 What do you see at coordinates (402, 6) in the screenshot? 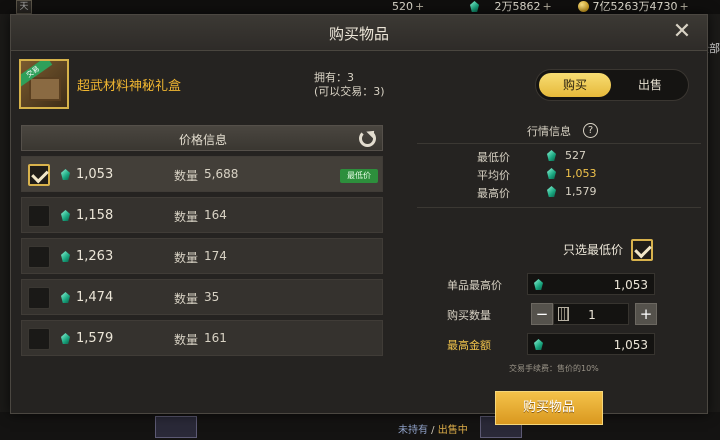
I see `resource-value: 520` at bounding box center [402, 6].